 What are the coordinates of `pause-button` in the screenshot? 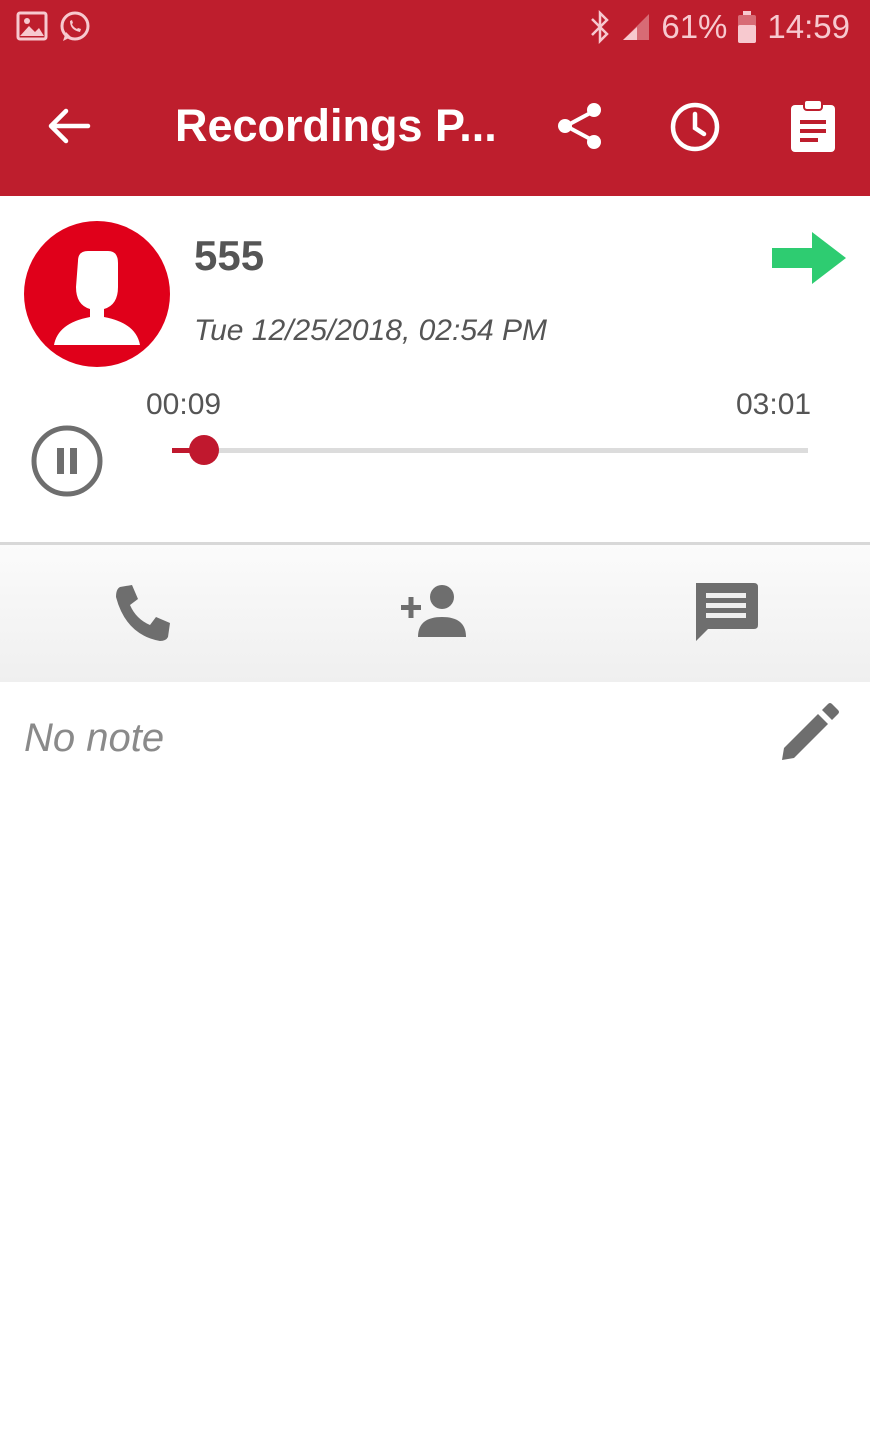 It's located at (67, 461).